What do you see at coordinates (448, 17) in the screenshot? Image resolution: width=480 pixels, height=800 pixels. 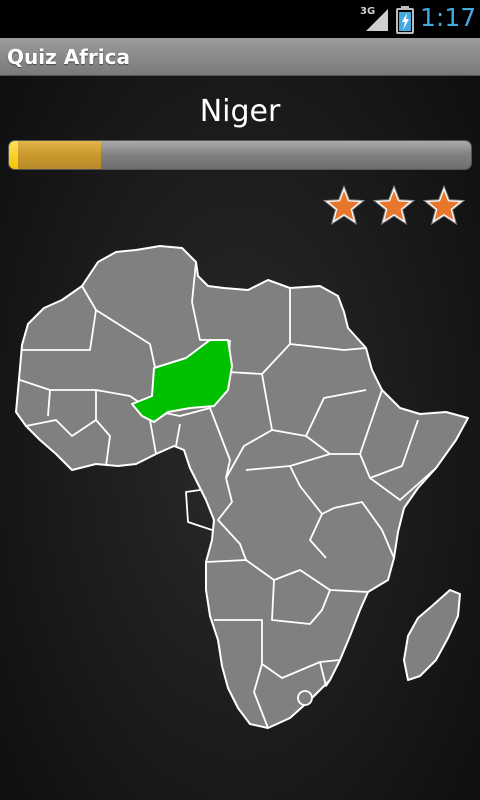 I see `status-time: 1:17` at bounding box center [448, 17].